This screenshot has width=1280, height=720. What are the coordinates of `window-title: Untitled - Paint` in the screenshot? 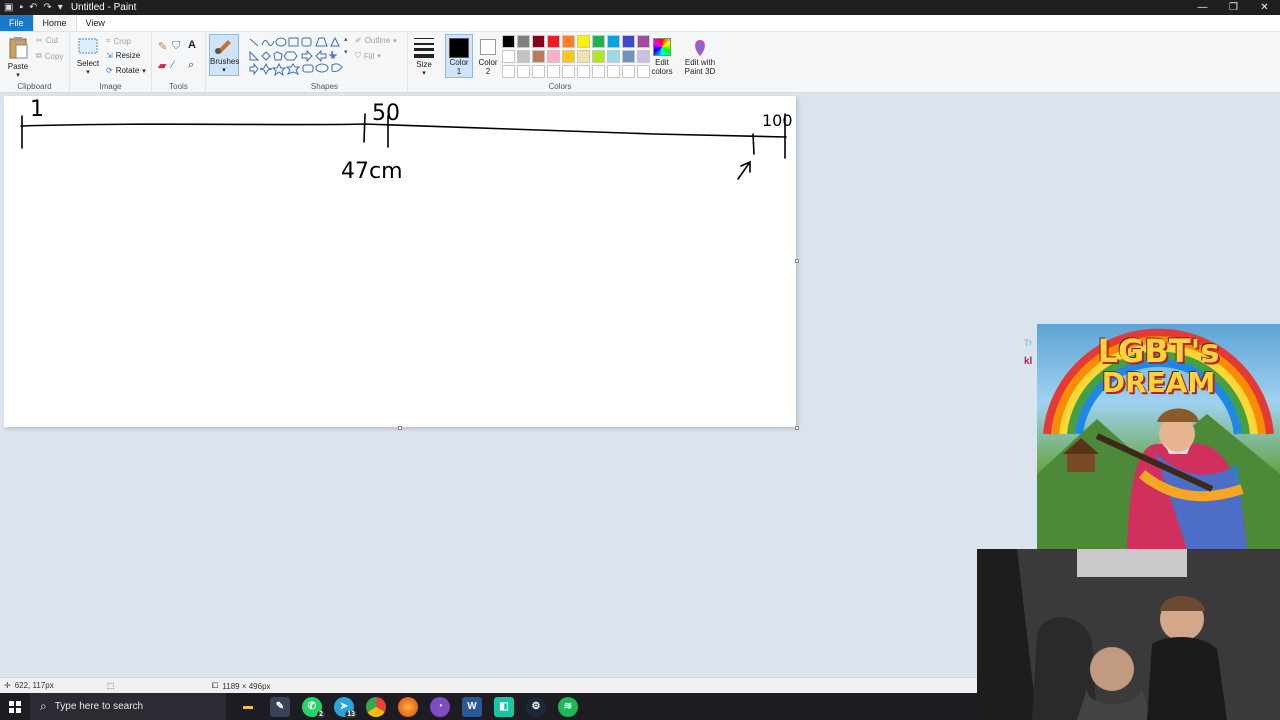 It's located at (103, 7).